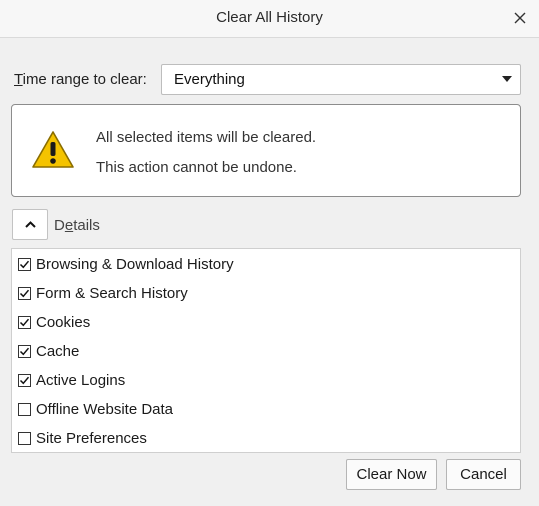  Describe the element at coordinates (507, 79) in the screenshot. I see `chevron-down-icon` at that location.